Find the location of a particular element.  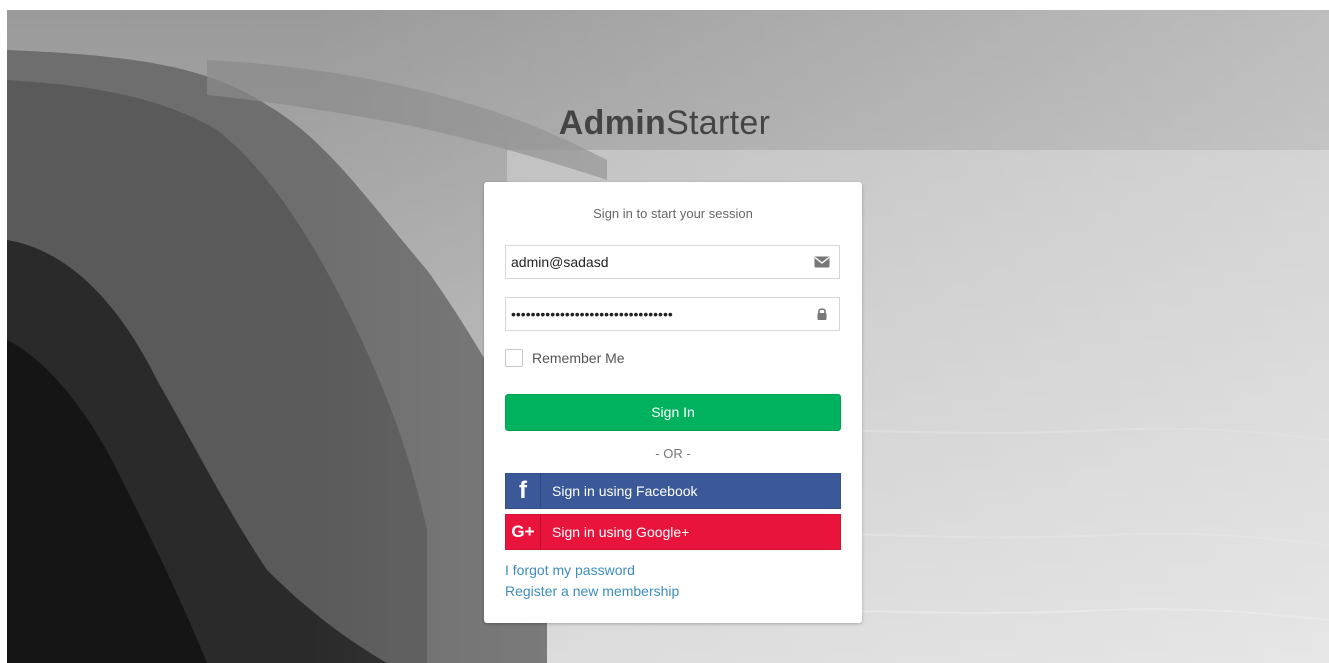

email-input is located at coordinates (658, 262).